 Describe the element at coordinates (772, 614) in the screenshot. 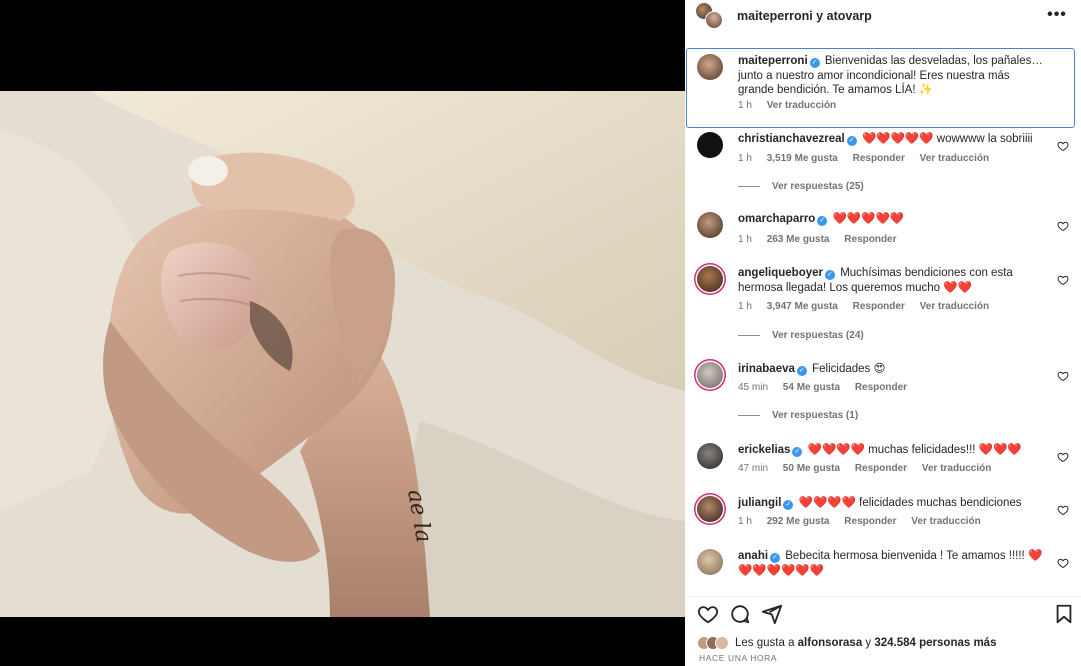

I see `share-icon` at that location.